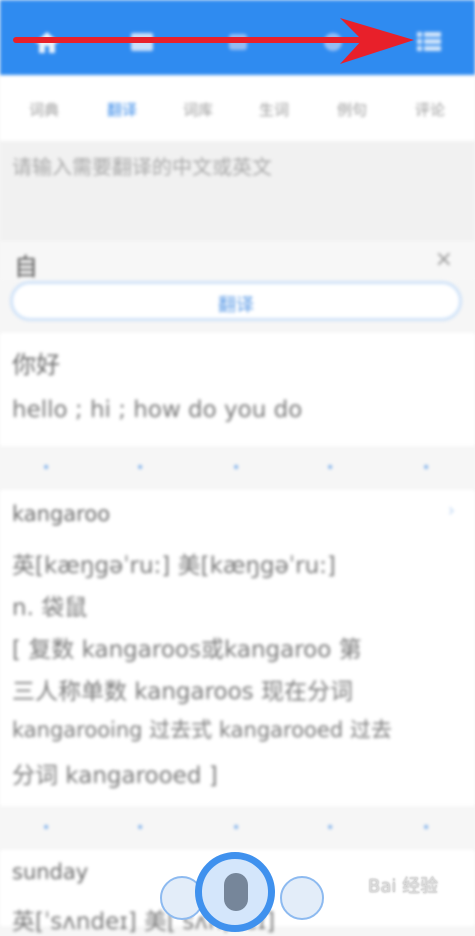 The image size is (475, 936). I want to click on tab-comments: 评论, so click(430, 109).